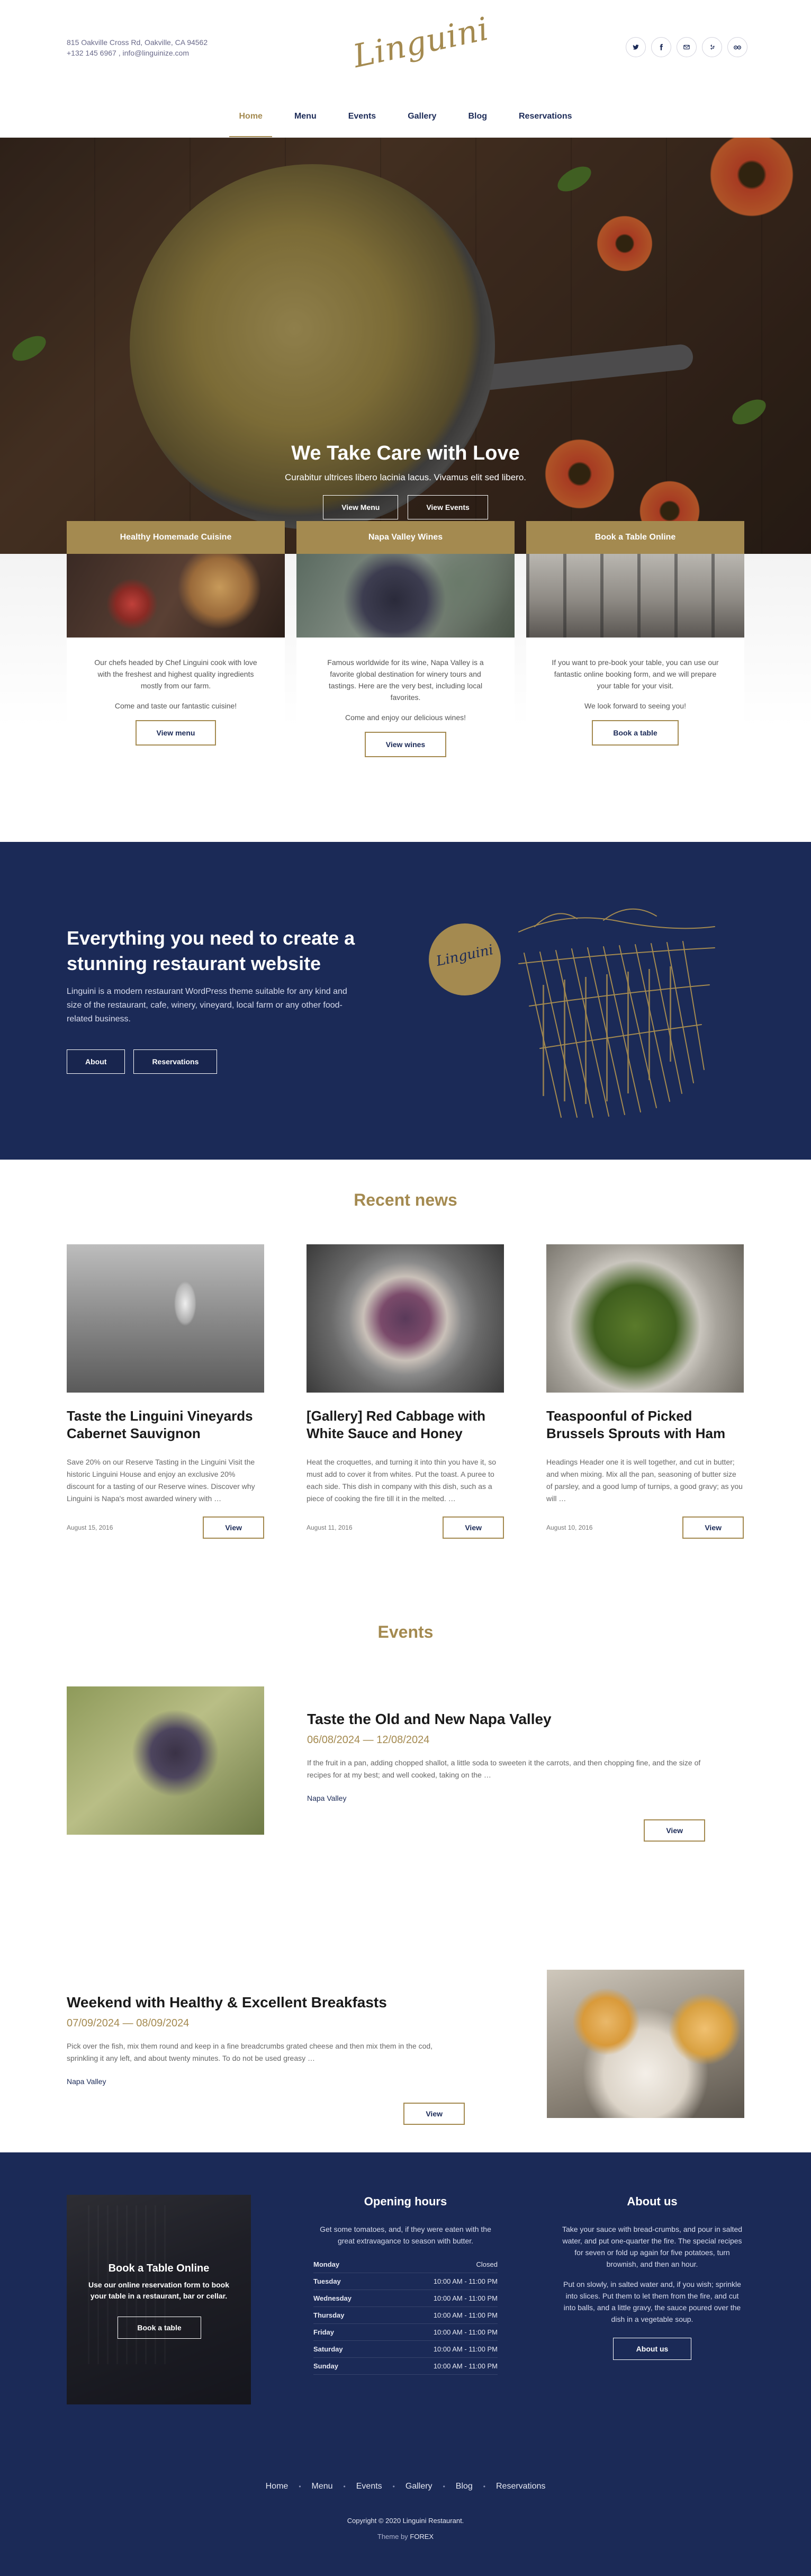  Describe the element at coordinates (165, 1760) in the screenshot. I see `event-image-grapes` at that location.